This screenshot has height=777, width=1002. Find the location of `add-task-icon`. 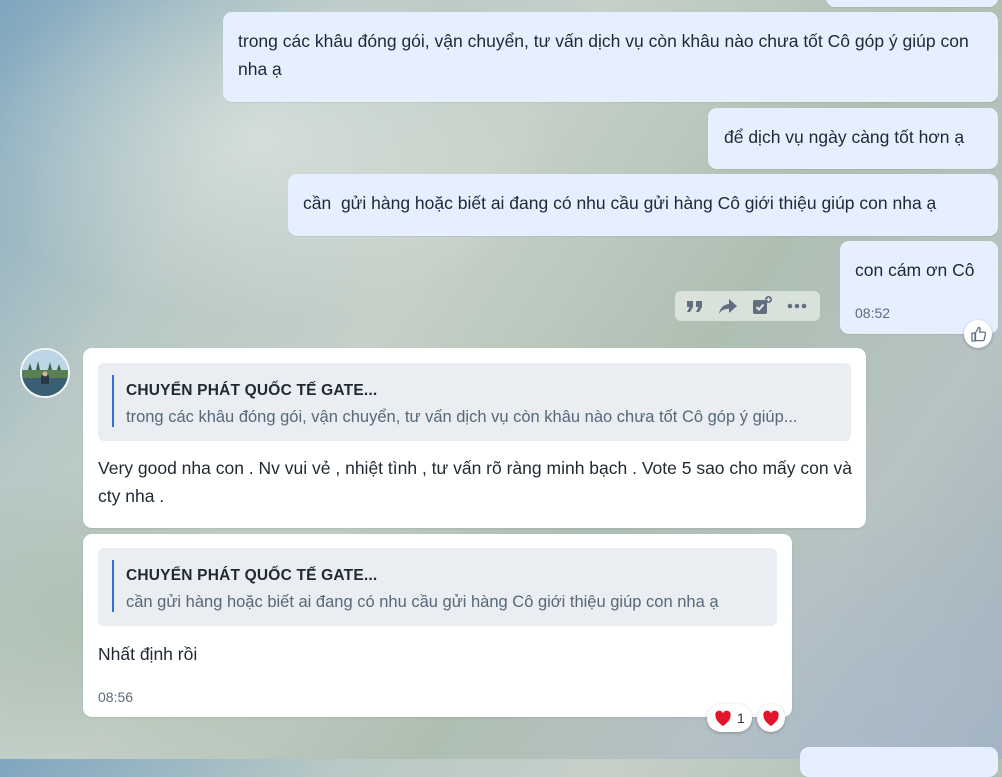

add-task-icon is located at coordinates (762, 306).